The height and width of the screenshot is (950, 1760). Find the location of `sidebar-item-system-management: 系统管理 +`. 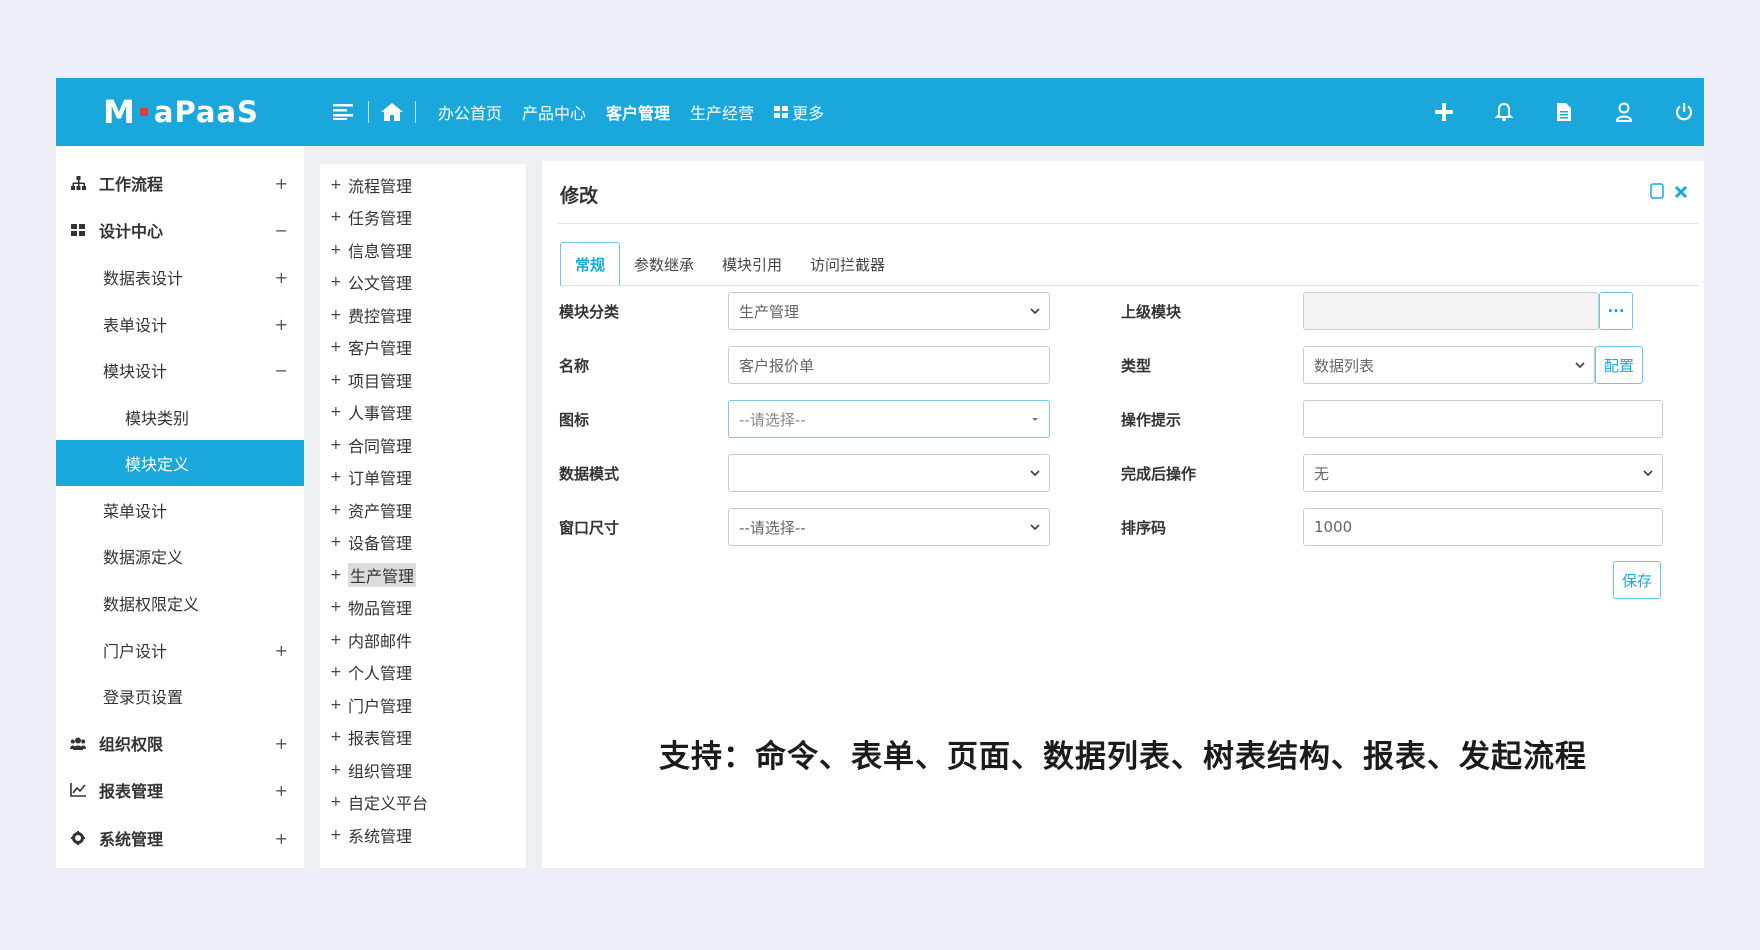

sidebar-item-system-management: 系统管理 + is located at coordinates (180, 838).